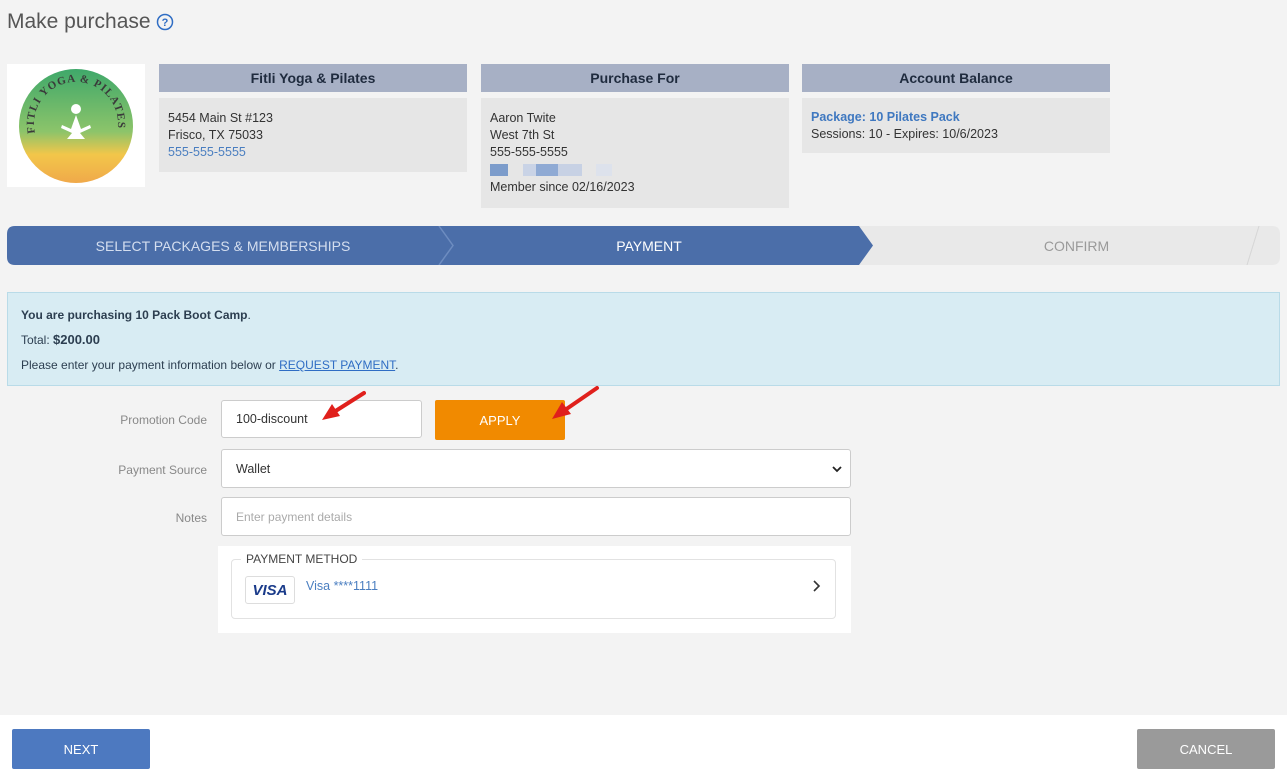  What do you see at coordinates (220, 118) in the screenshot?
I see `studio-address1: 5454 Main St #123` at bounding box center [220, 118].